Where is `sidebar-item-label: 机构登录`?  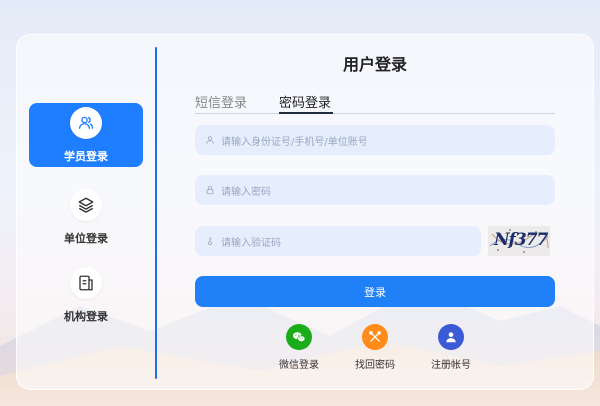 sidebar-item-label: 机构登录 is located at coordinates (86, 316).